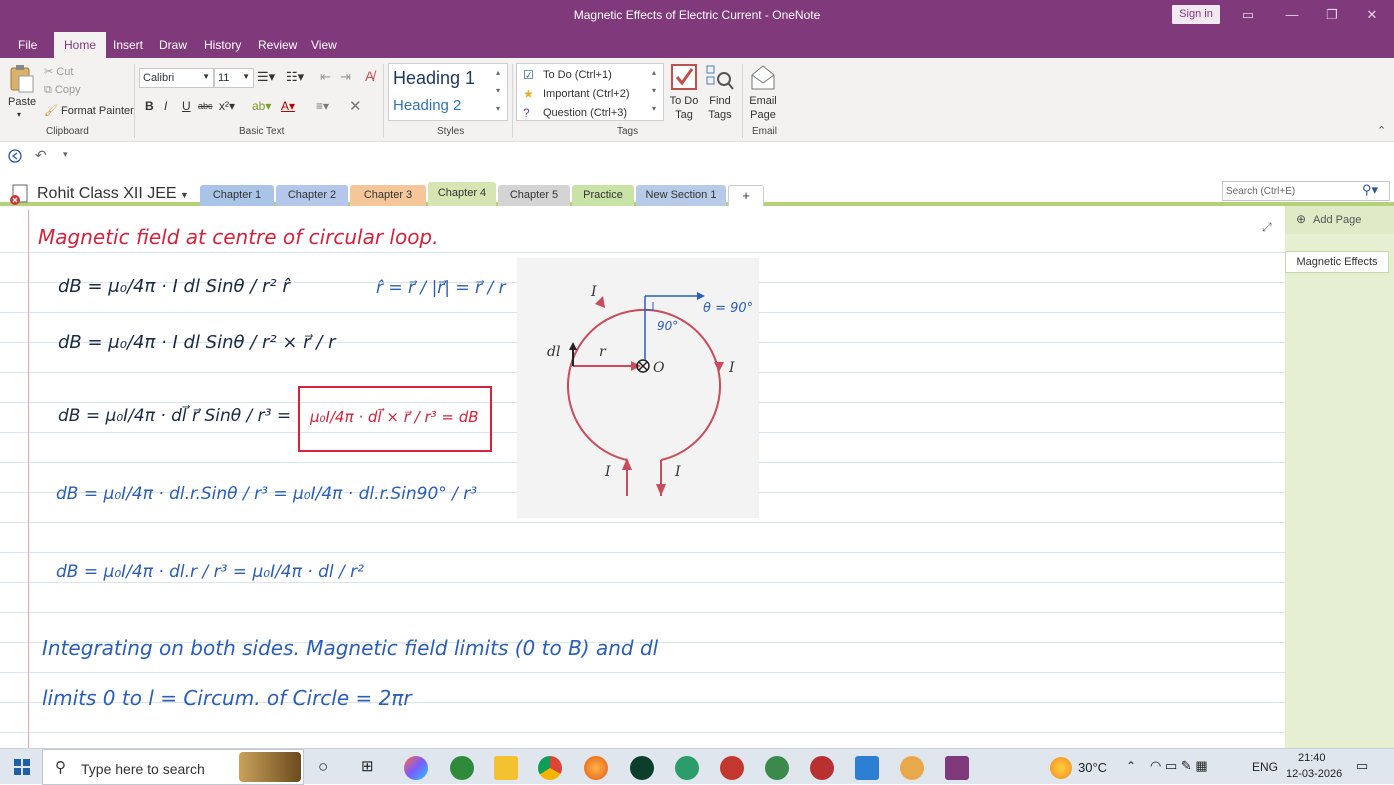  Describe the element at coordinates (763, 108) in the screenshot. I see `email-page-button: Email Page` at that location.